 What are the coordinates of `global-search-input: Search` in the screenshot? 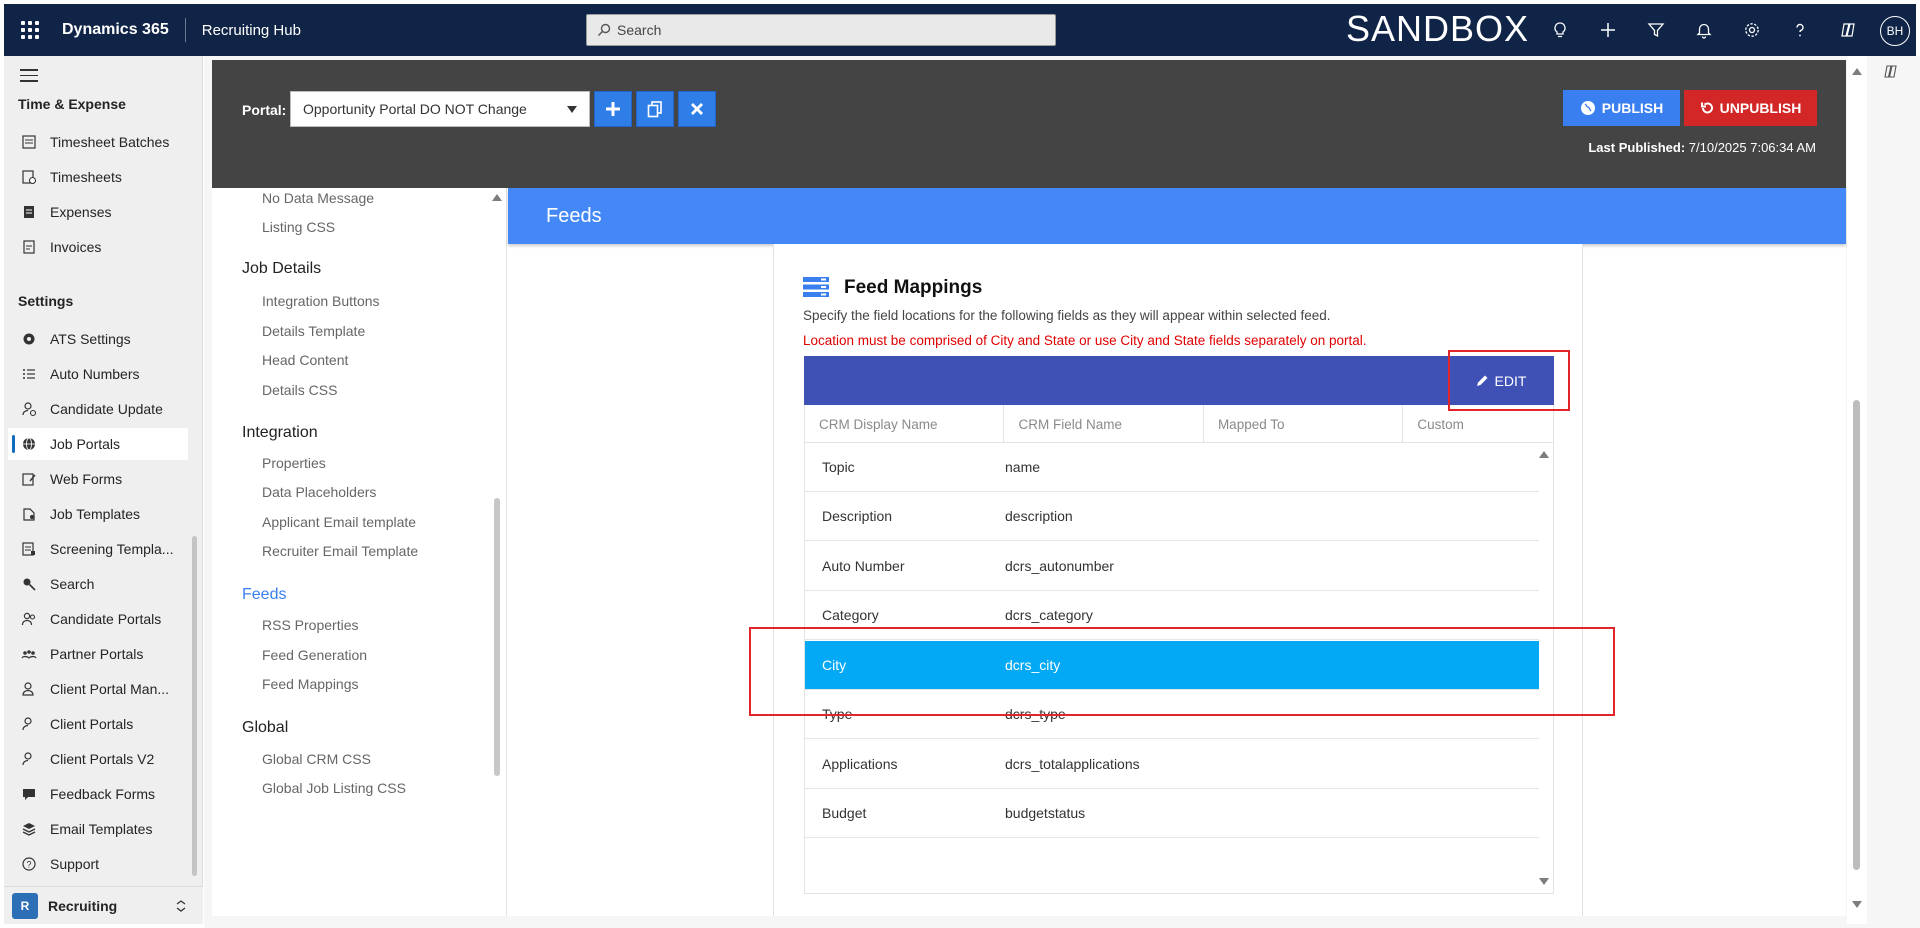 It's located at (821, 30).